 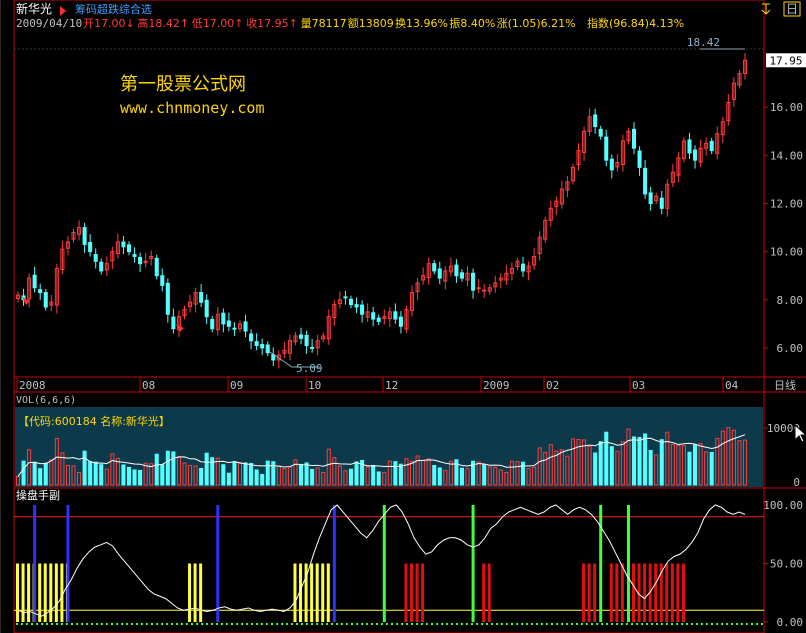 I want to click on signal-bar-yellow, so click(x=195, y=592).